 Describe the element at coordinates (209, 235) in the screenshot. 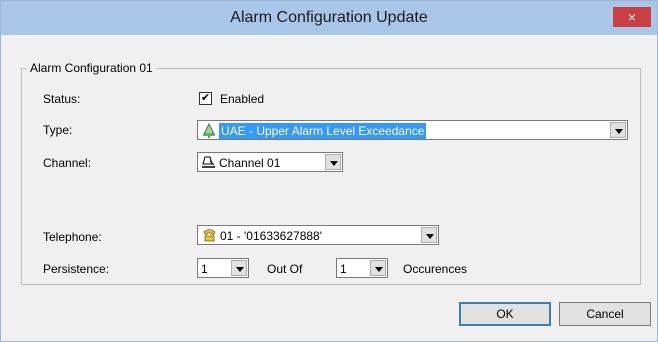

I see `telephone-icon` at that location.